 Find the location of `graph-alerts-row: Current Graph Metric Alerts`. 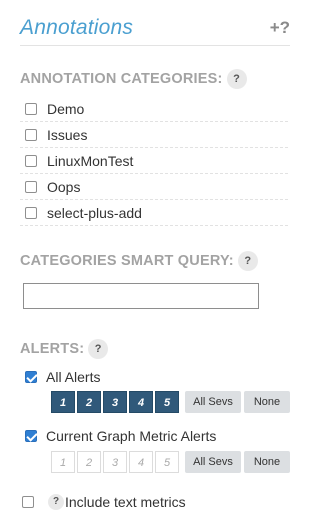

graph-alerts-row: Current Graph Metric Alerts is located at coordinates (120, 436).